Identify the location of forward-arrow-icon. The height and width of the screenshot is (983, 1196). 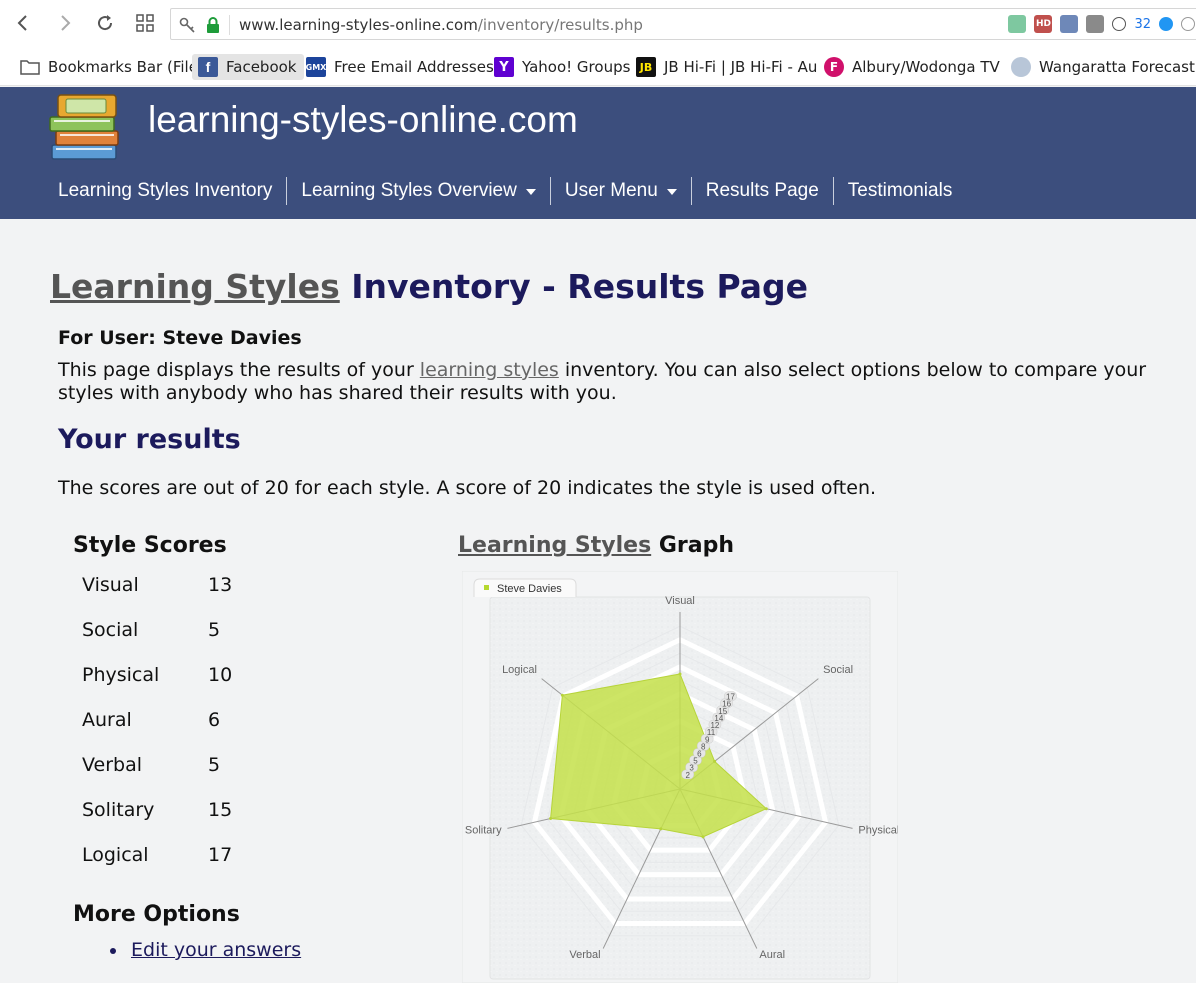
(66, 23).